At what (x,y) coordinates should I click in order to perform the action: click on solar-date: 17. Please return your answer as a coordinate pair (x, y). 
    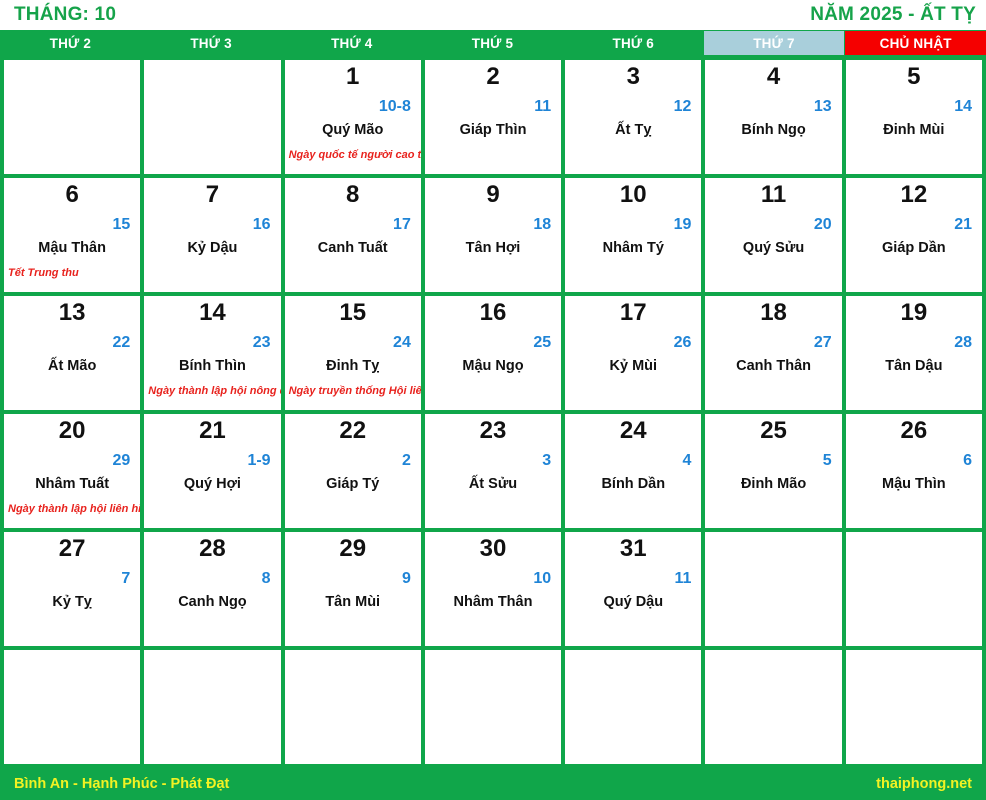
    Looking at the image, I should click on (633, 312).